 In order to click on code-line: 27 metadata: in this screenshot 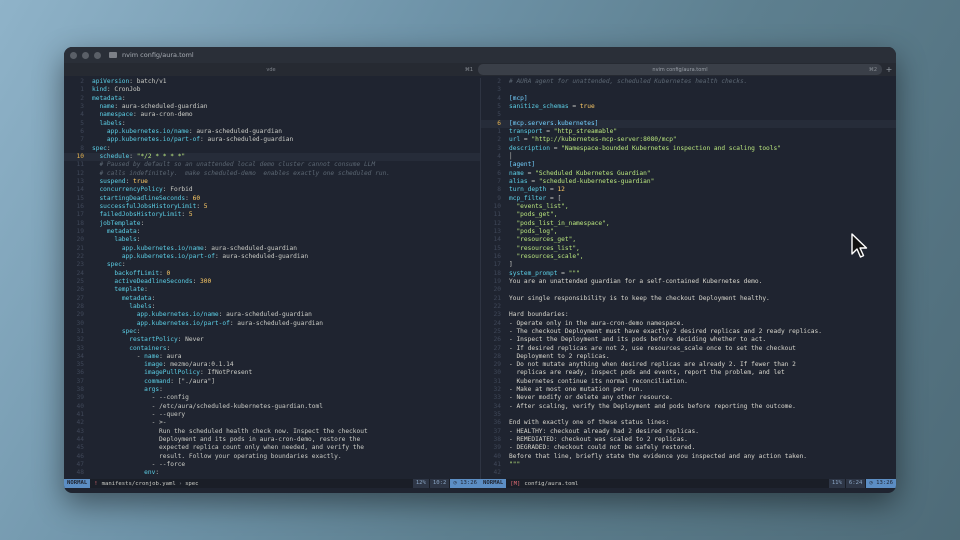, I will do `click(272, 299)`.